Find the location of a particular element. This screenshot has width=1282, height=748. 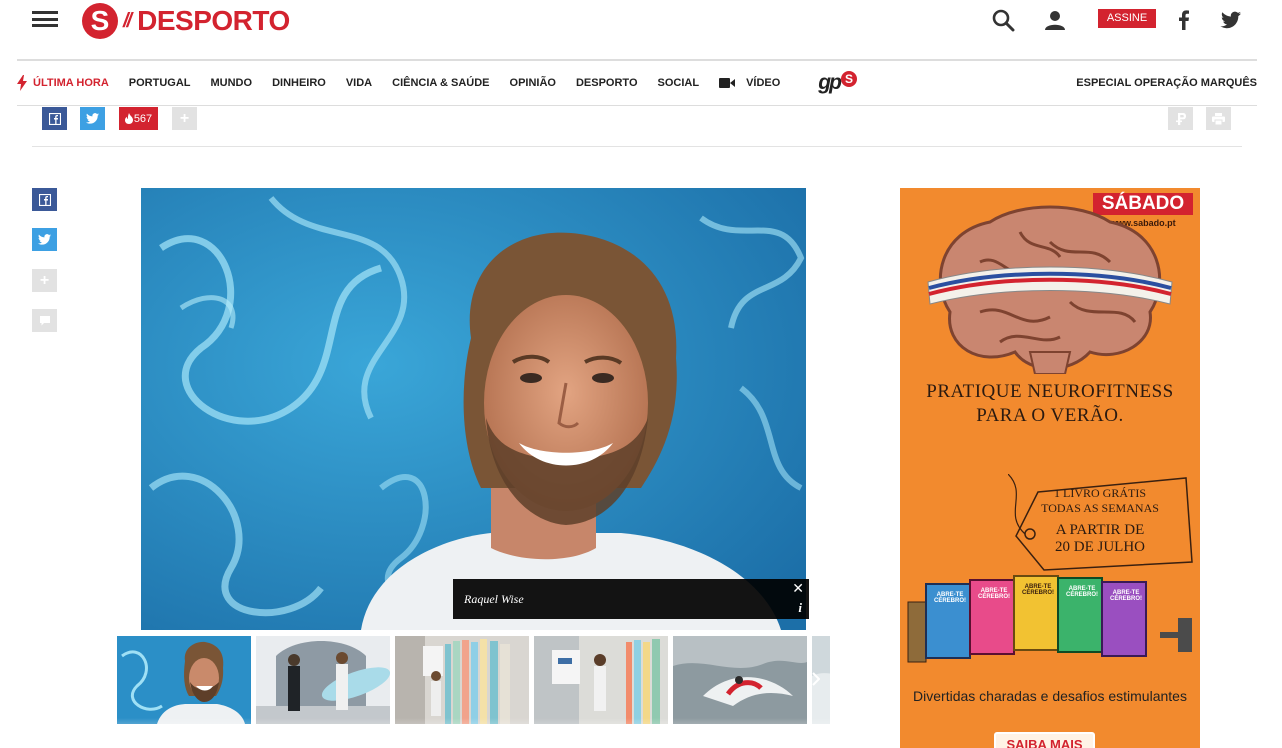

section-title: DESPORTO is located at coordinates (213, 20).